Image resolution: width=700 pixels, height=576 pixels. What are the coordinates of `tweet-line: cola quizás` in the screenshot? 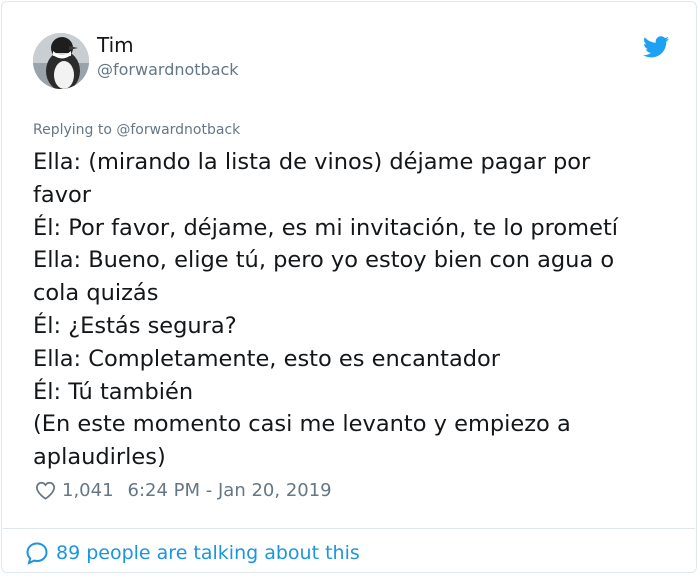 It's located at (96, 293).